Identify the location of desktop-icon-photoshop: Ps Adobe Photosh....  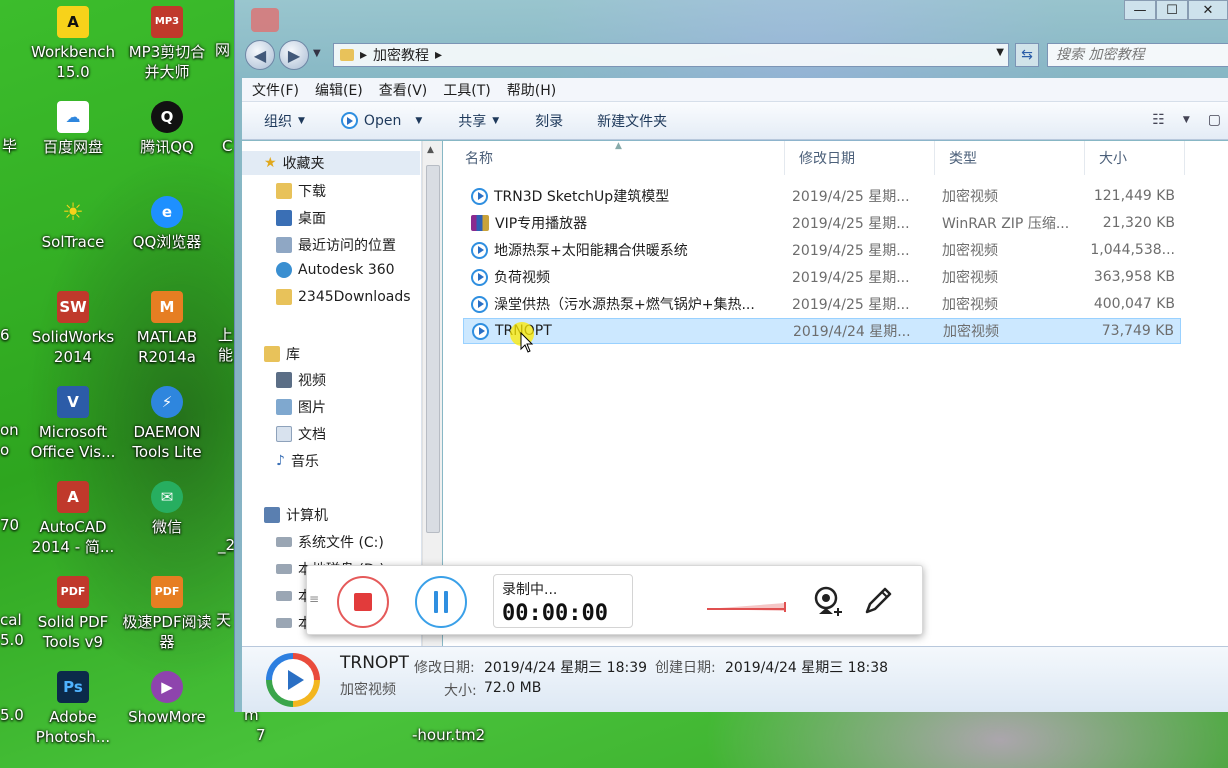
(73, 709).